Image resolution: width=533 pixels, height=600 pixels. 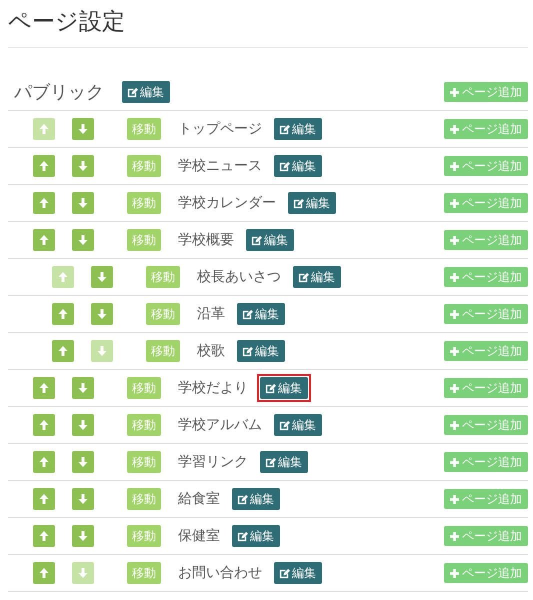 What do you see at coordinates (239, 277) in the screenshot?
I see `page-name: 校長あいさつ` at bounding box center [239, 277].